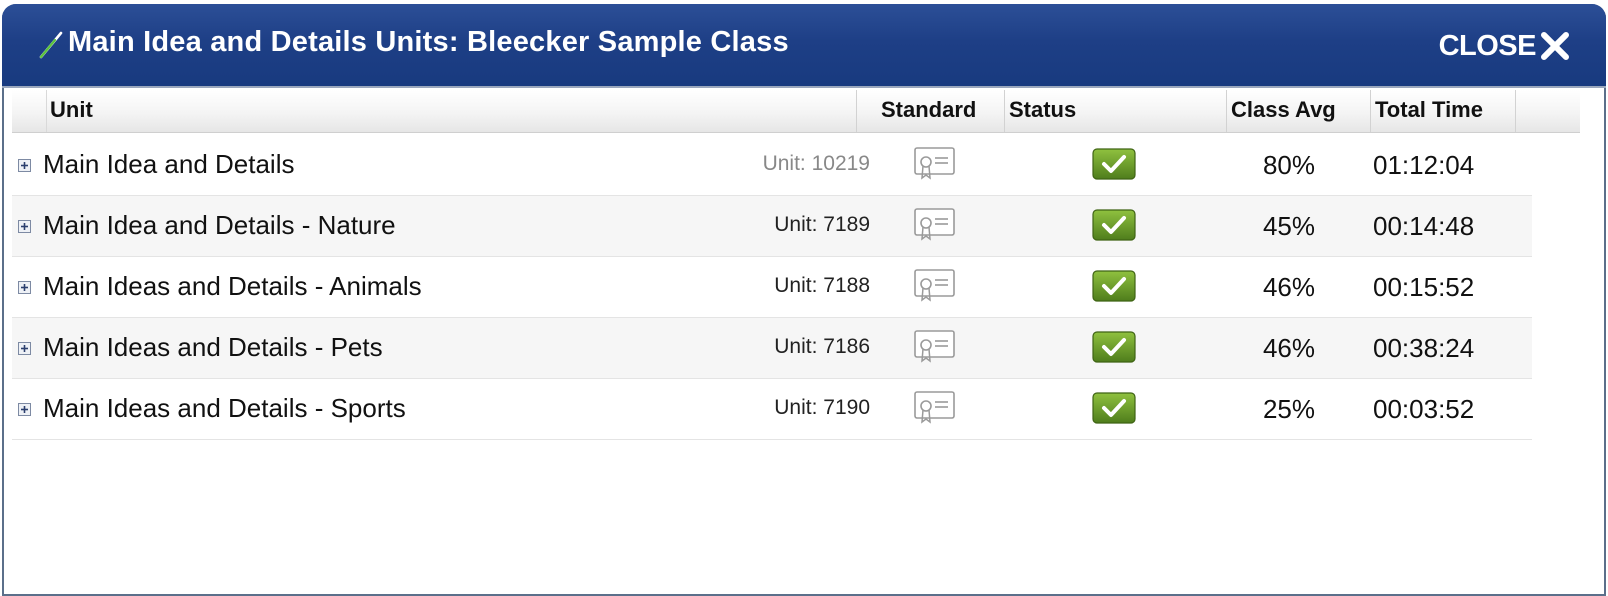 The height and width of the screenshot is (596, 1608). I want to click on unit-name: Main Ideas and Details - Sports, so click(224, 408).